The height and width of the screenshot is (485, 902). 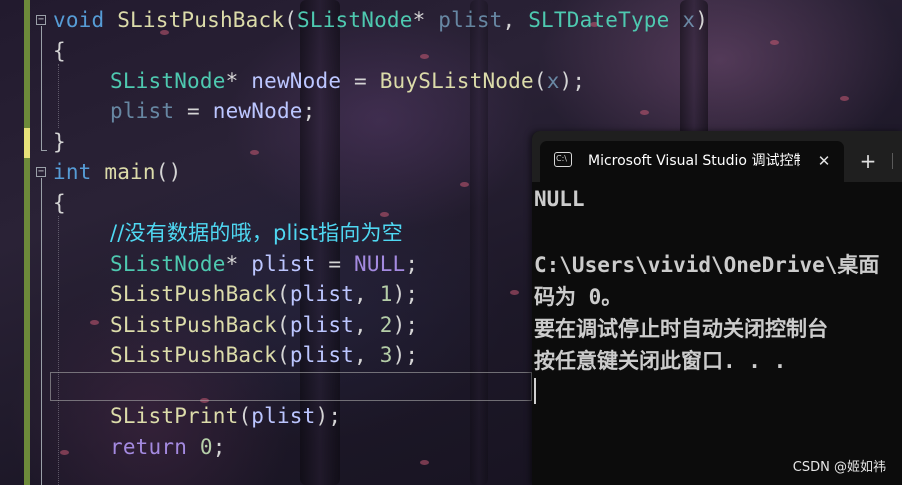 I want to click on macro-constant: NULL, so click(x=380, y=264).